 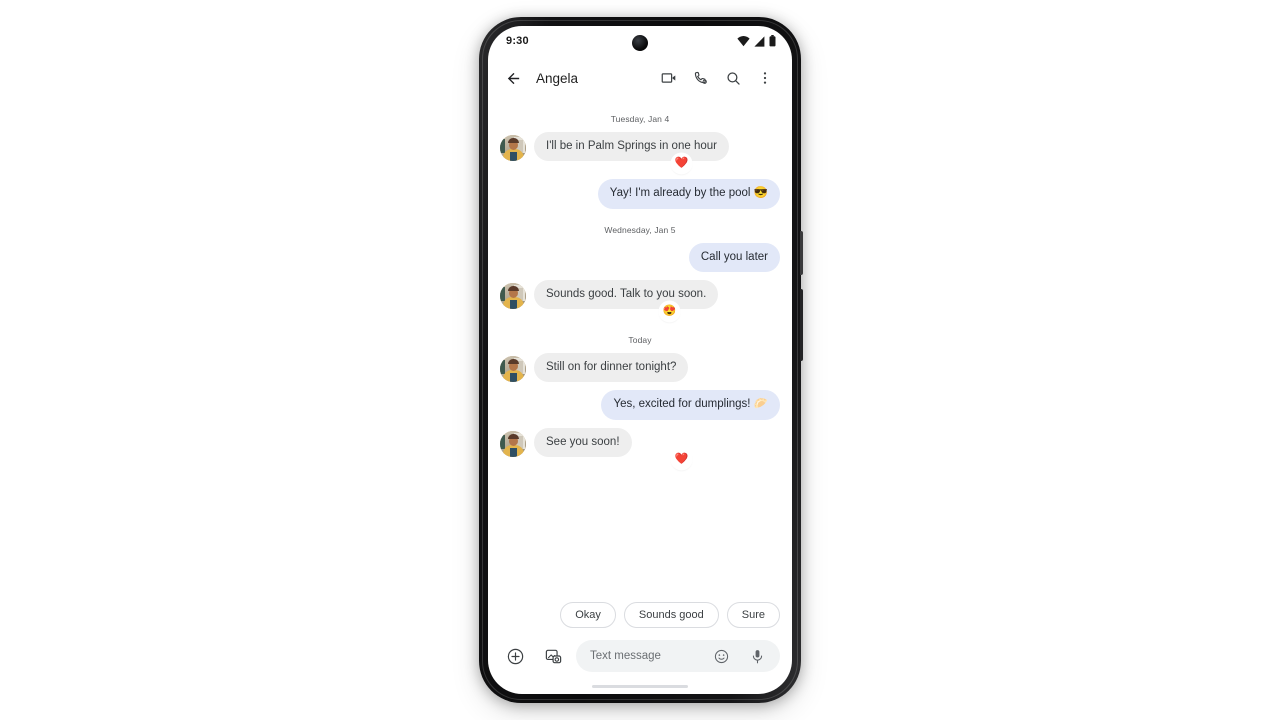 I want to click on compose-bar: Text message, so click(x=640, y=657).